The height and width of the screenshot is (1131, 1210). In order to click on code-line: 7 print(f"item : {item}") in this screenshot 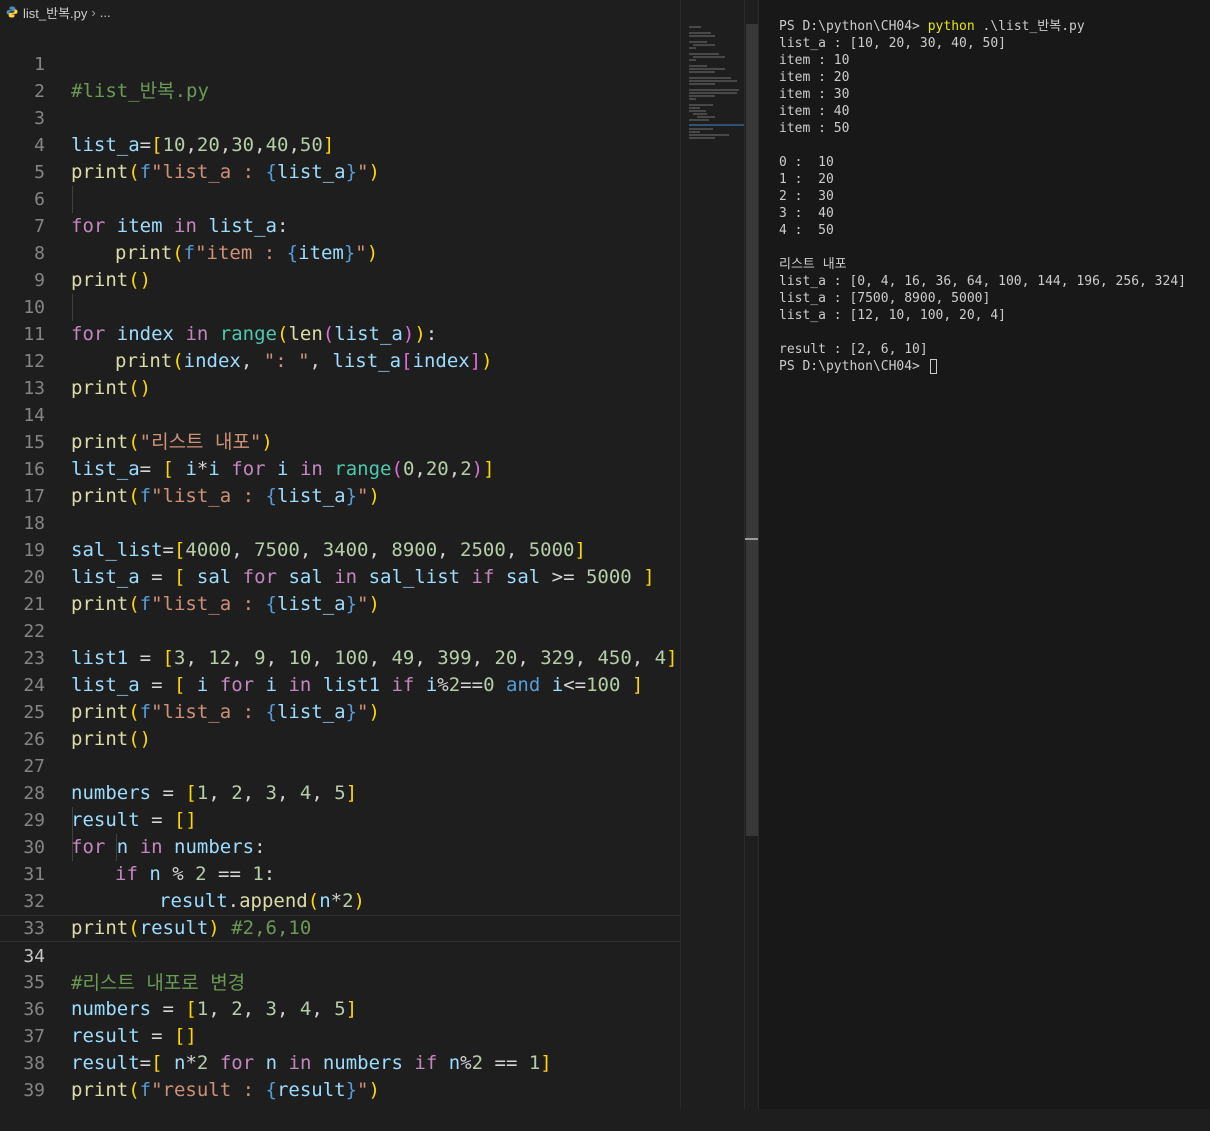, I will do `click(340, 225)`.